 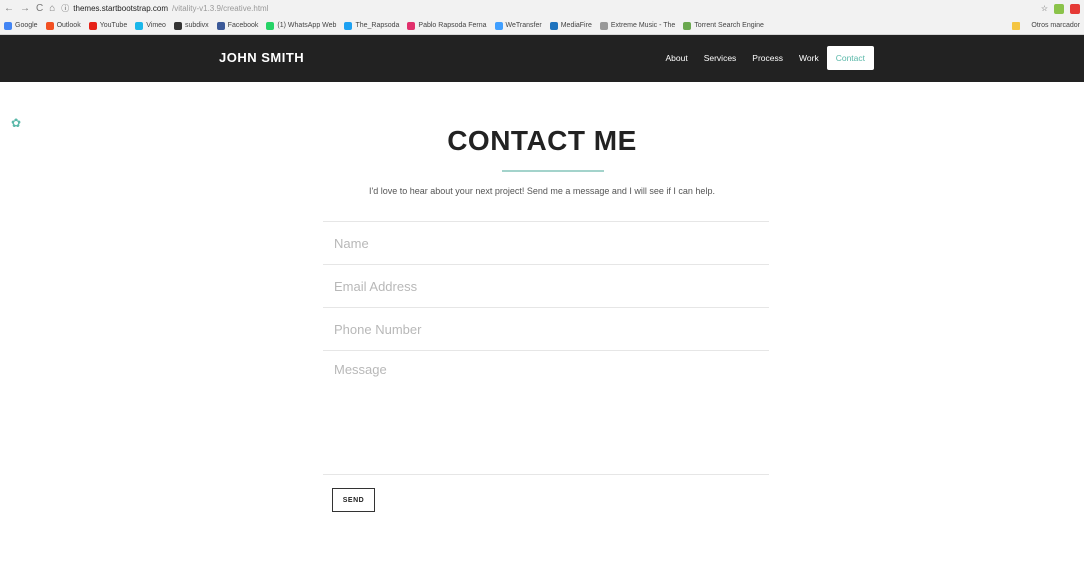 I want to click on bookmark-item: YouTube, so click(x=108, y=25).